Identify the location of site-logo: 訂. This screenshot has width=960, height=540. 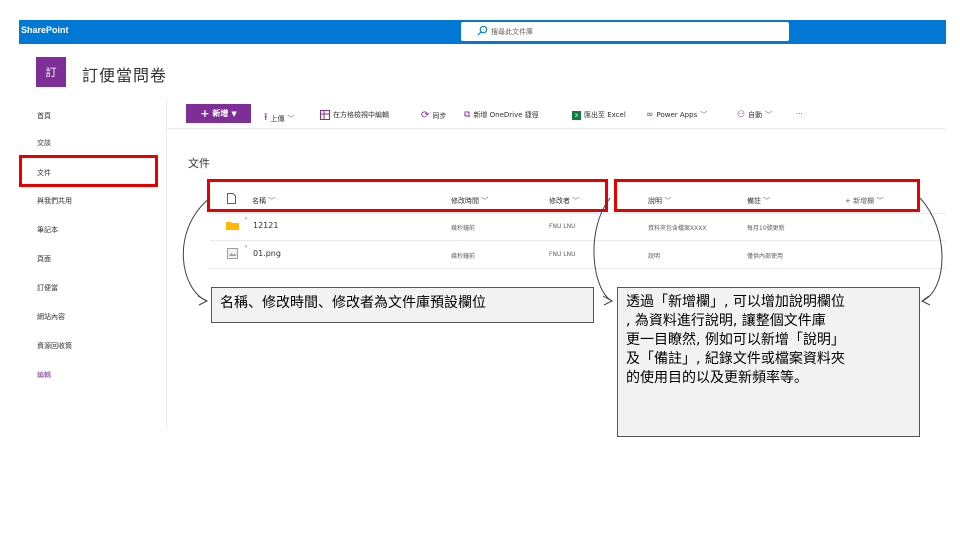
(51, 72).